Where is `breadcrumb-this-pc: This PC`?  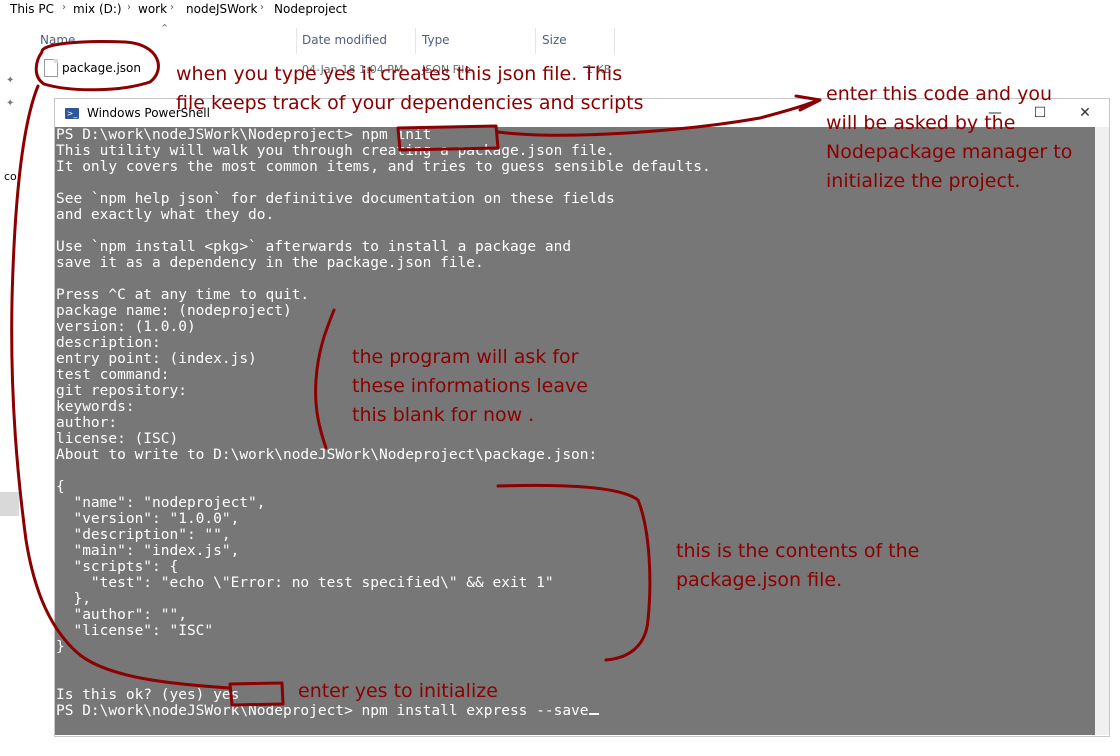
breadcrumb-this-pc: This PC is located at coordinates (32, 9).